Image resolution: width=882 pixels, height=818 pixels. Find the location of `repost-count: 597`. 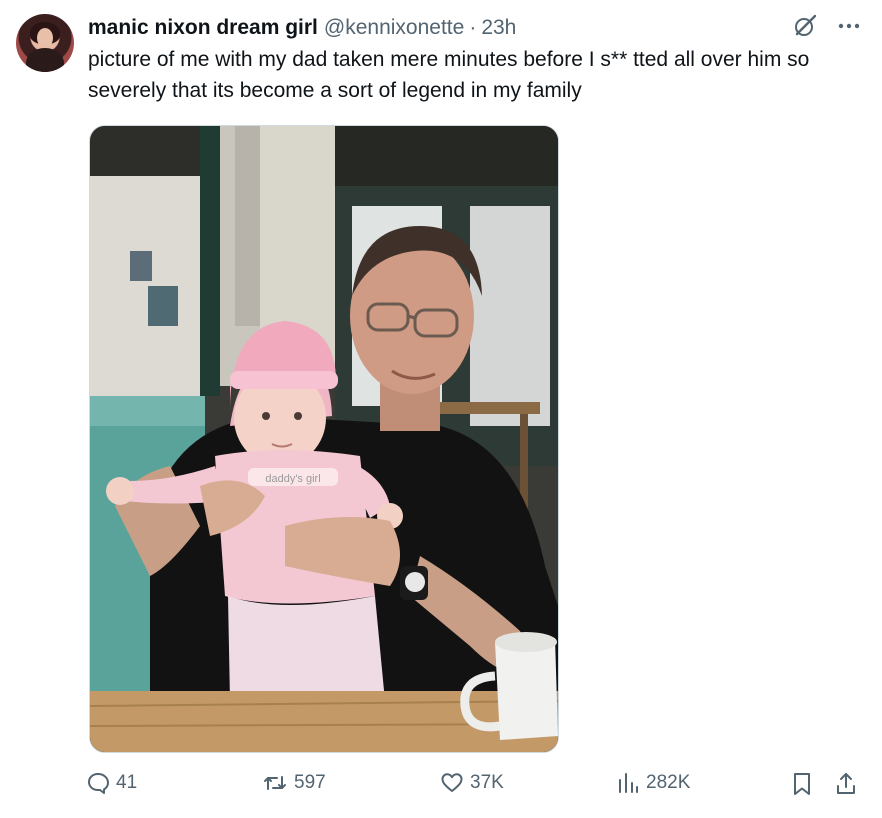

repost-count: 597 is located at coordinates (310, 782).